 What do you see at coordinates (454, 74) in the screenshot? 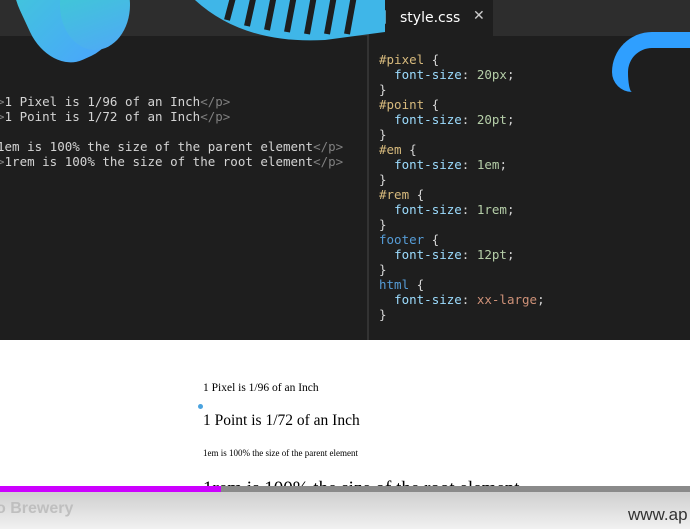
I see `css-decl: font-size: 20px;` at bounding box center [454, 74].